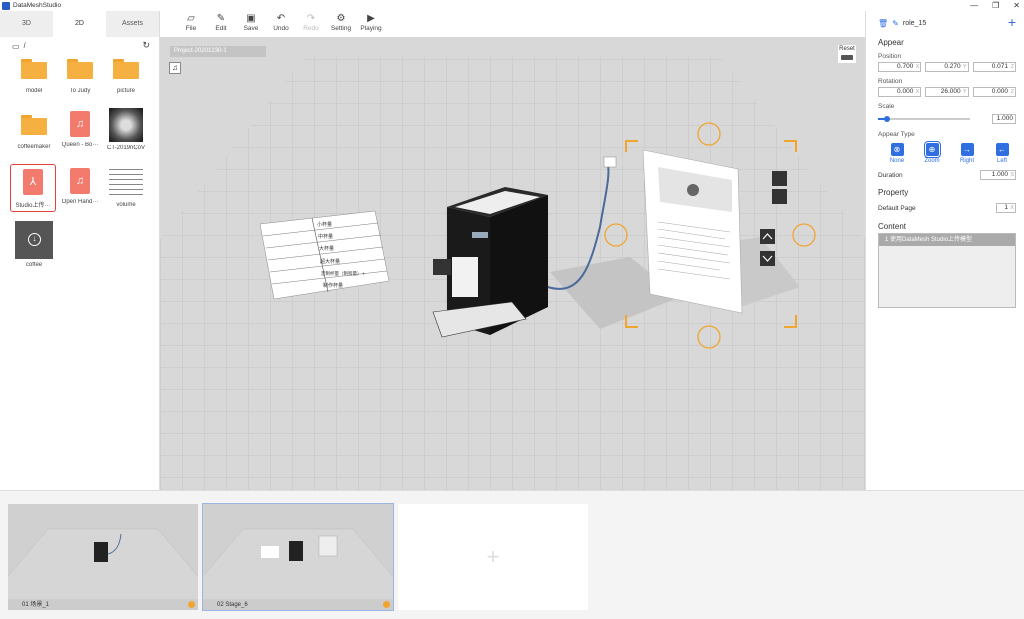 This screenshot has width=1024, height=619. I want to click on asset-label: model, so click(34, 91).